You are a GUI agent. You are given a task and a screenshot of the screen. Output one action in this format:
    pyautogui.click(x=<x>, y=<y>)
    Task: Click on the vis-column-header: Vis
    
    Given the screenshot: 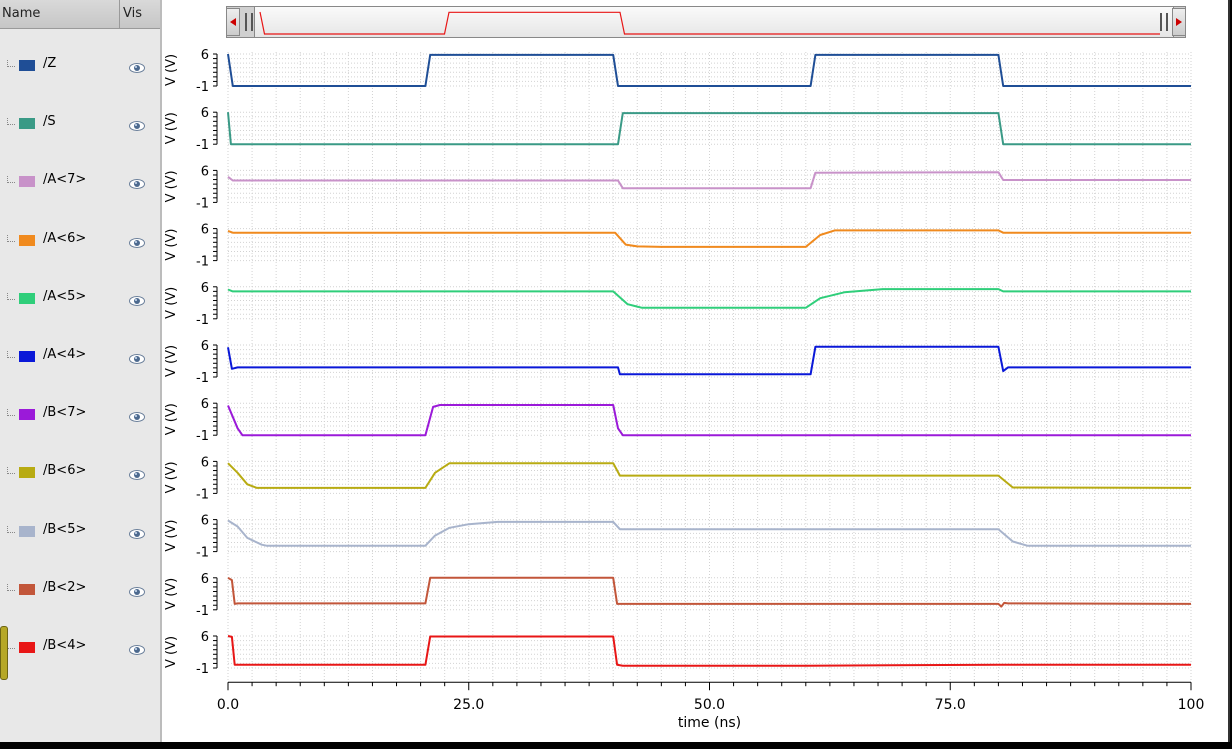 What is the action you would take?
    pyautogui.click(x=140, y=14)
    